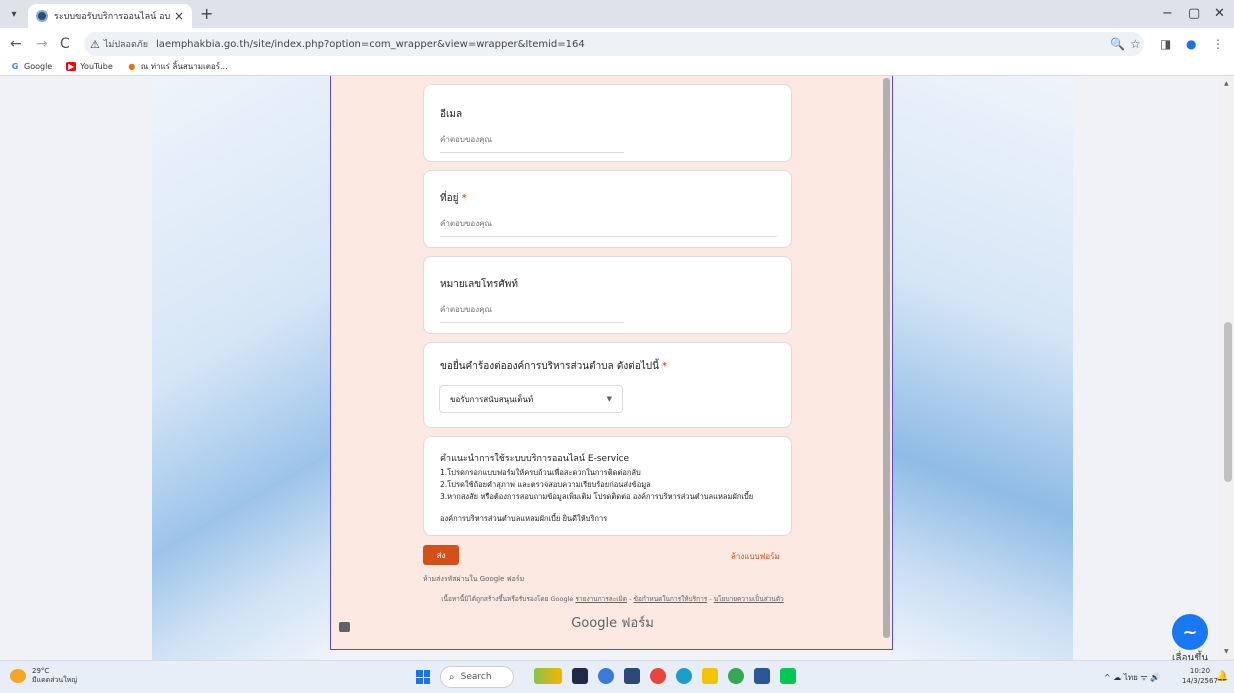  What do you see at coordinates (1228, 402) in the screenshot?
I see `page-scrollbar-thumb` at bounding box center [1228, 402].